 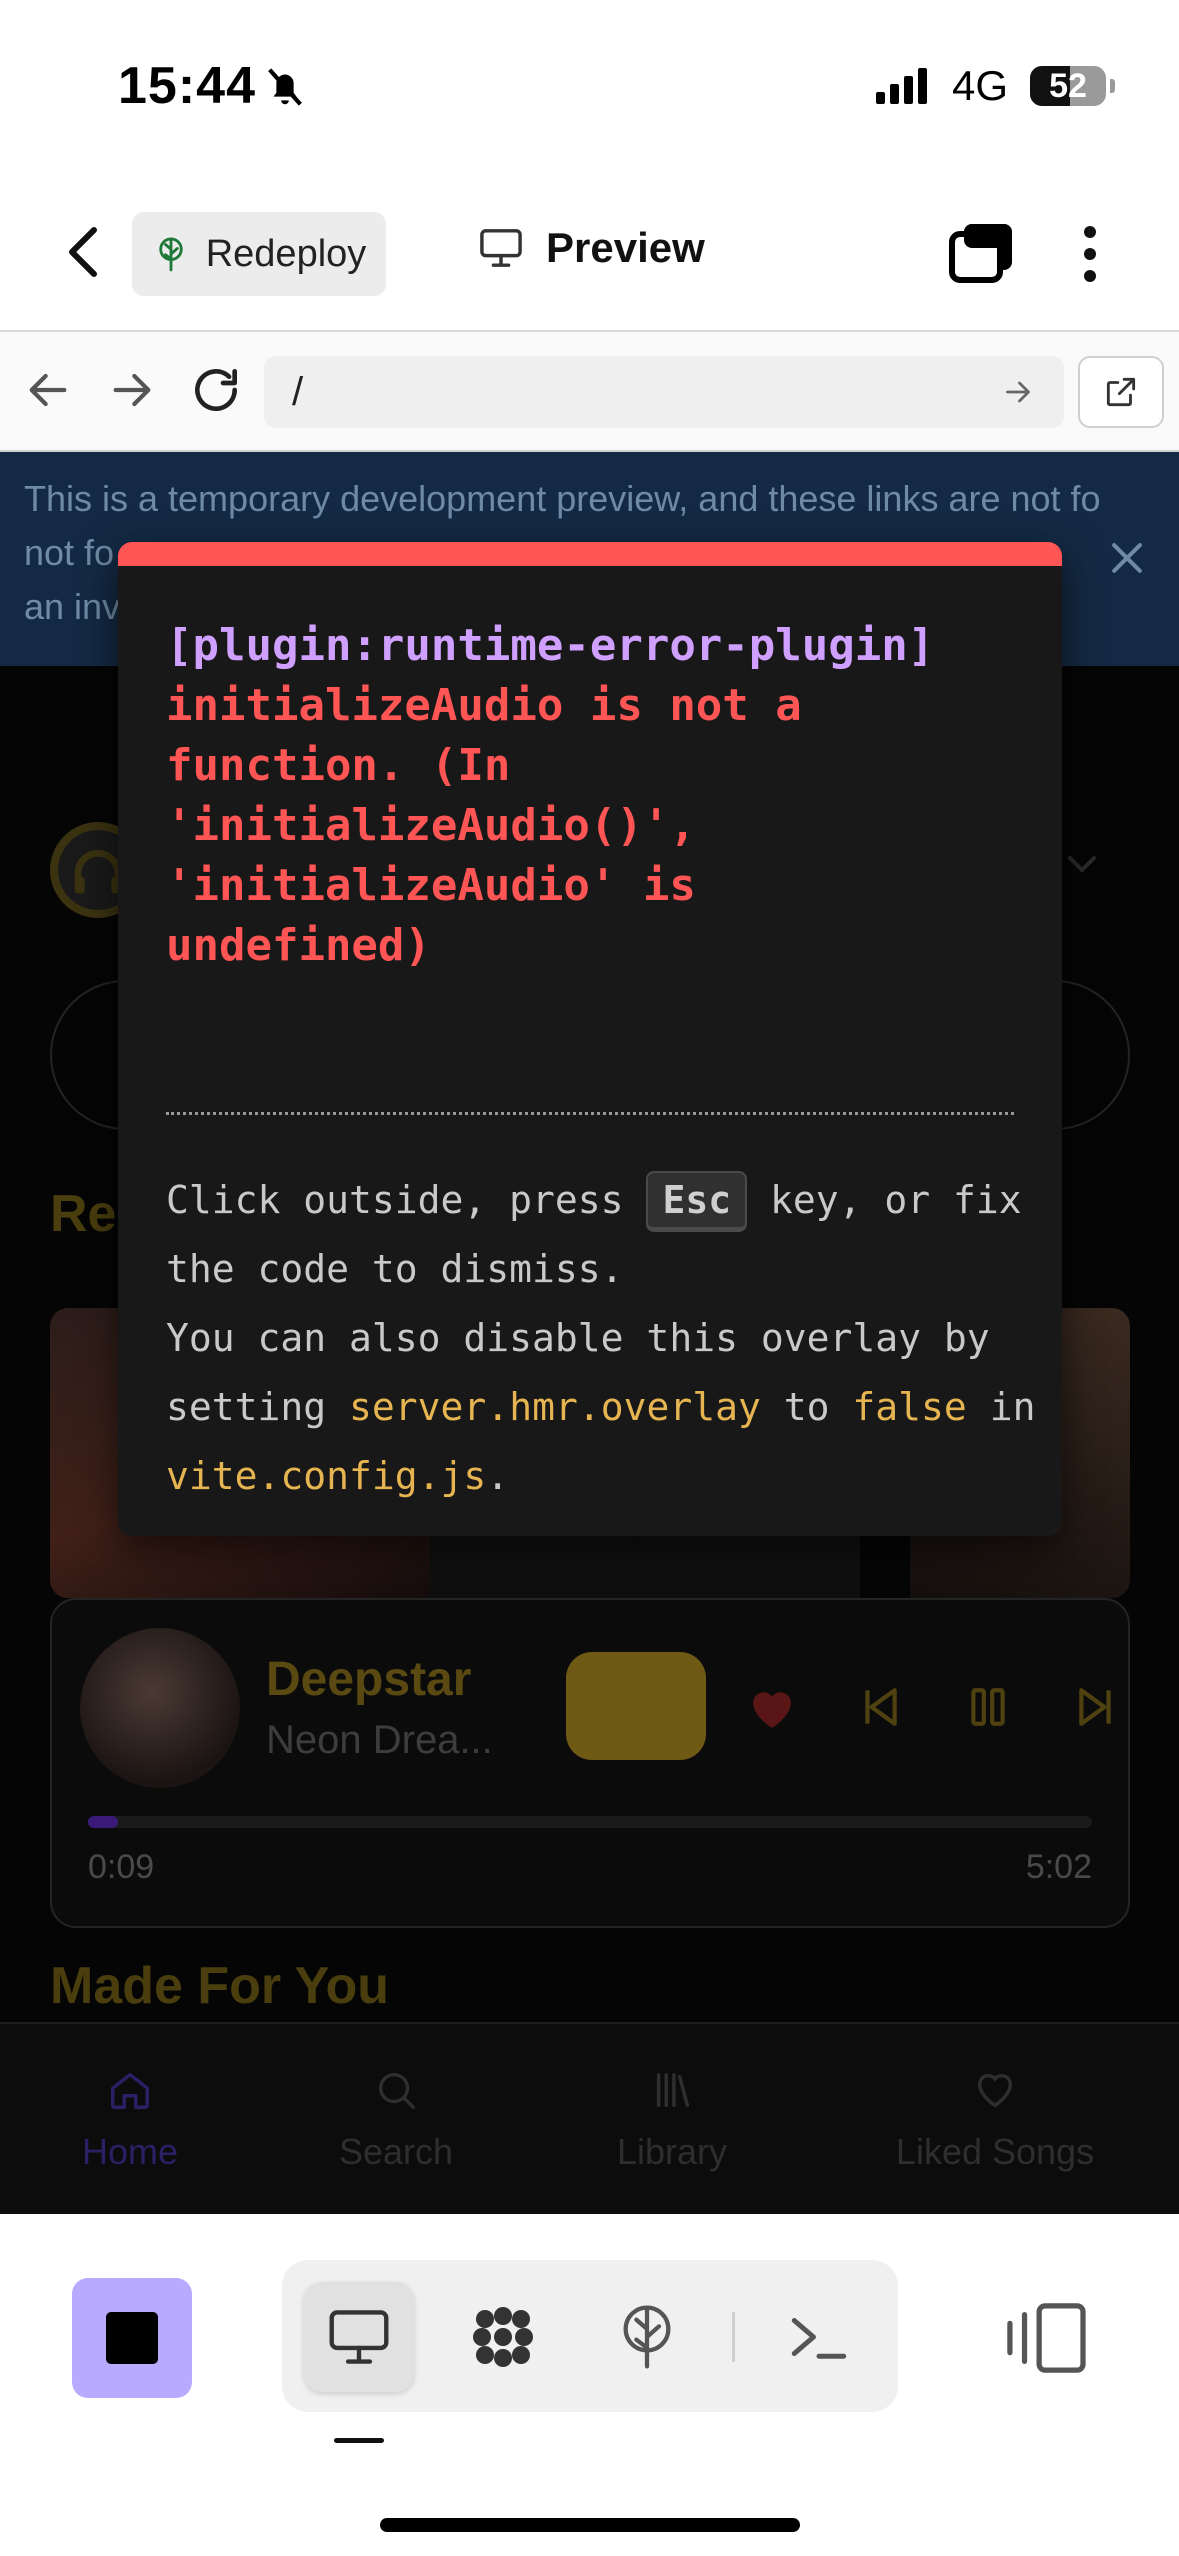 I want to click on battery-level: 52, so click(x=1068, y=85).